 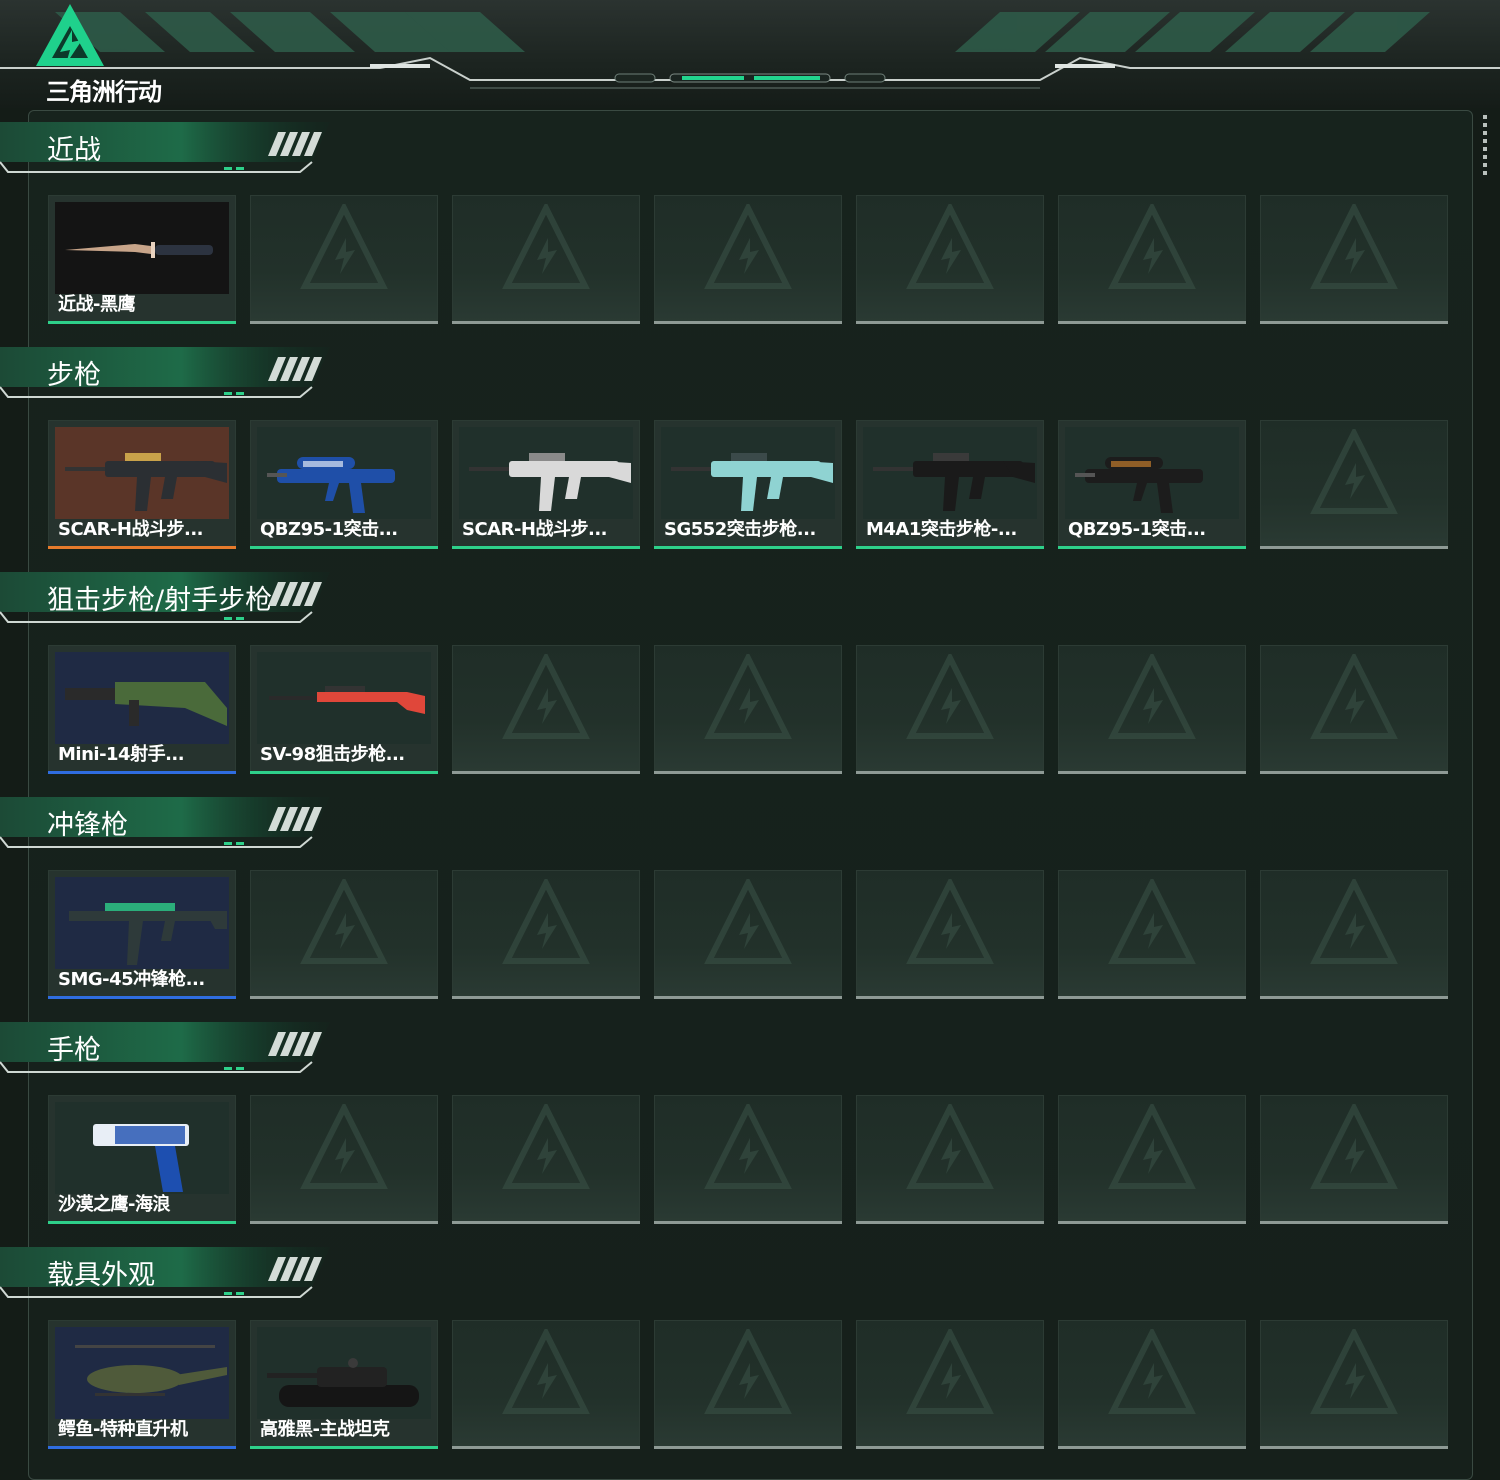 I want to click on item-card: 鳄鱼-特种直升机, so click(x=142, y=1384).